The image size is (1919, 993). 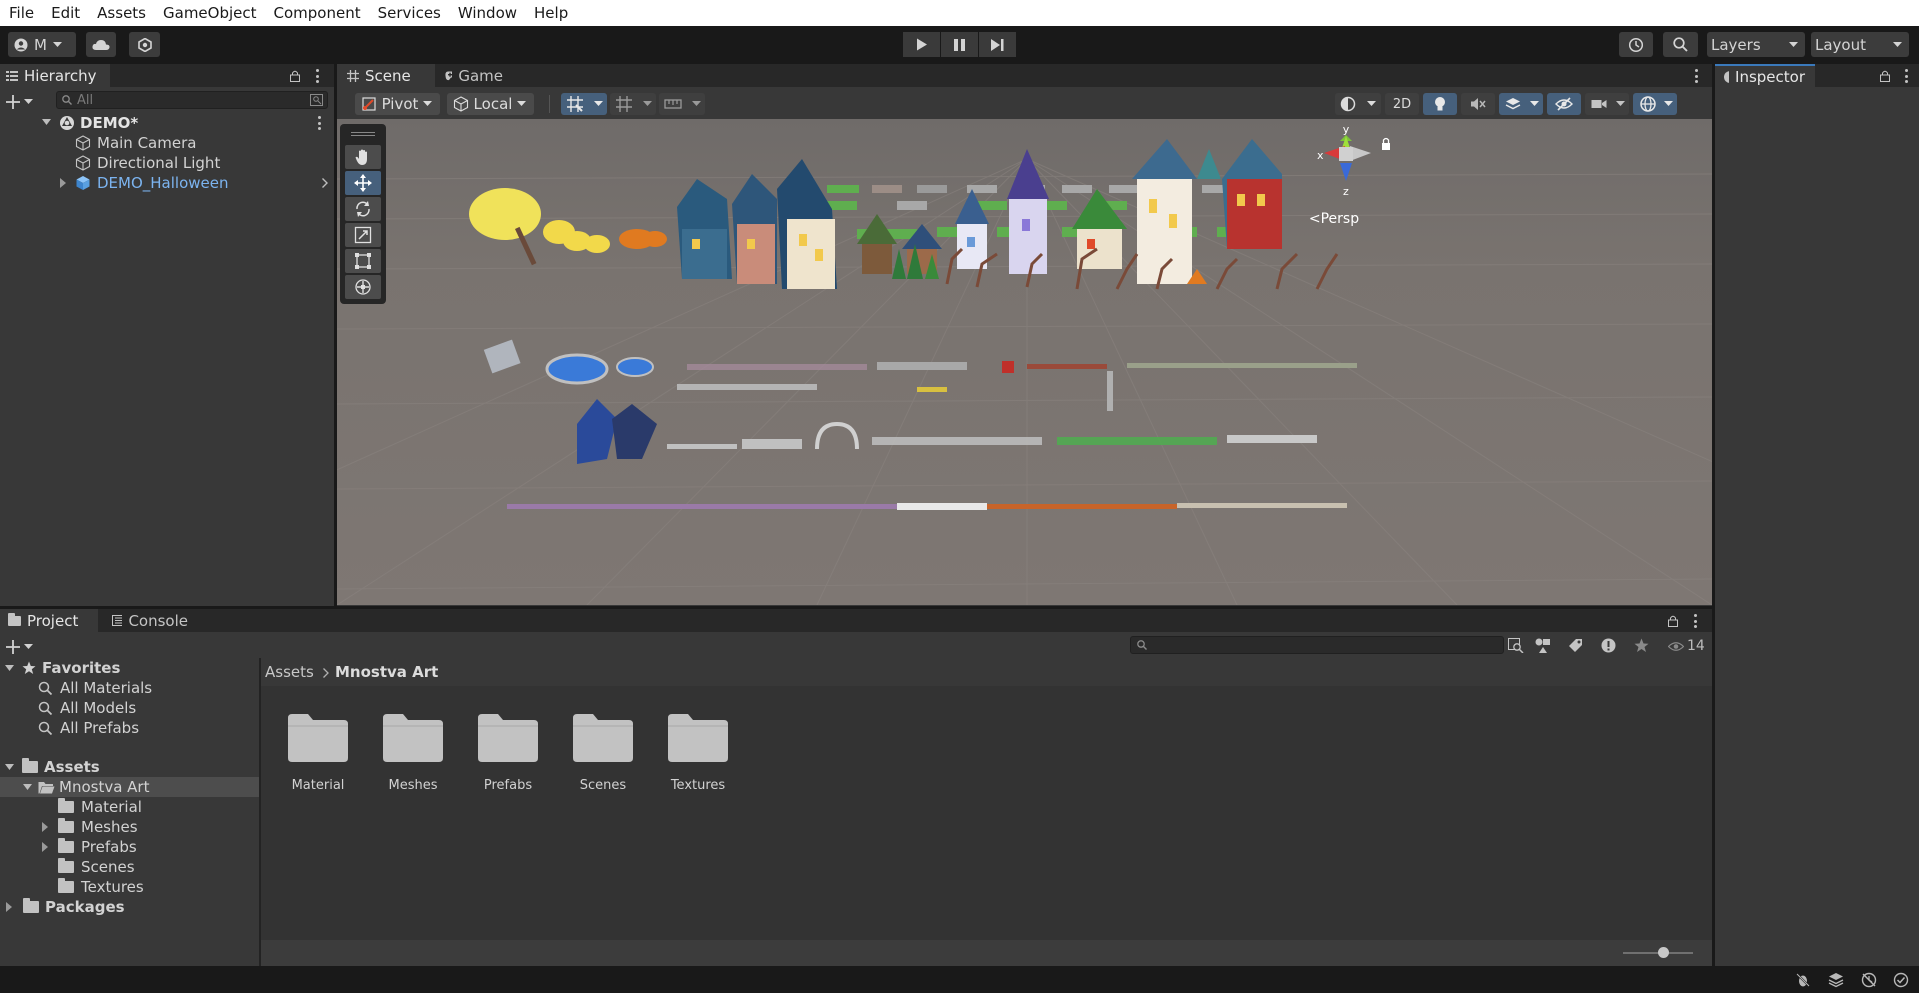 What do you see at coordinates (317, 13) in the screenshot?
I see `menu-component: Component` at bounding box center [317, 13].